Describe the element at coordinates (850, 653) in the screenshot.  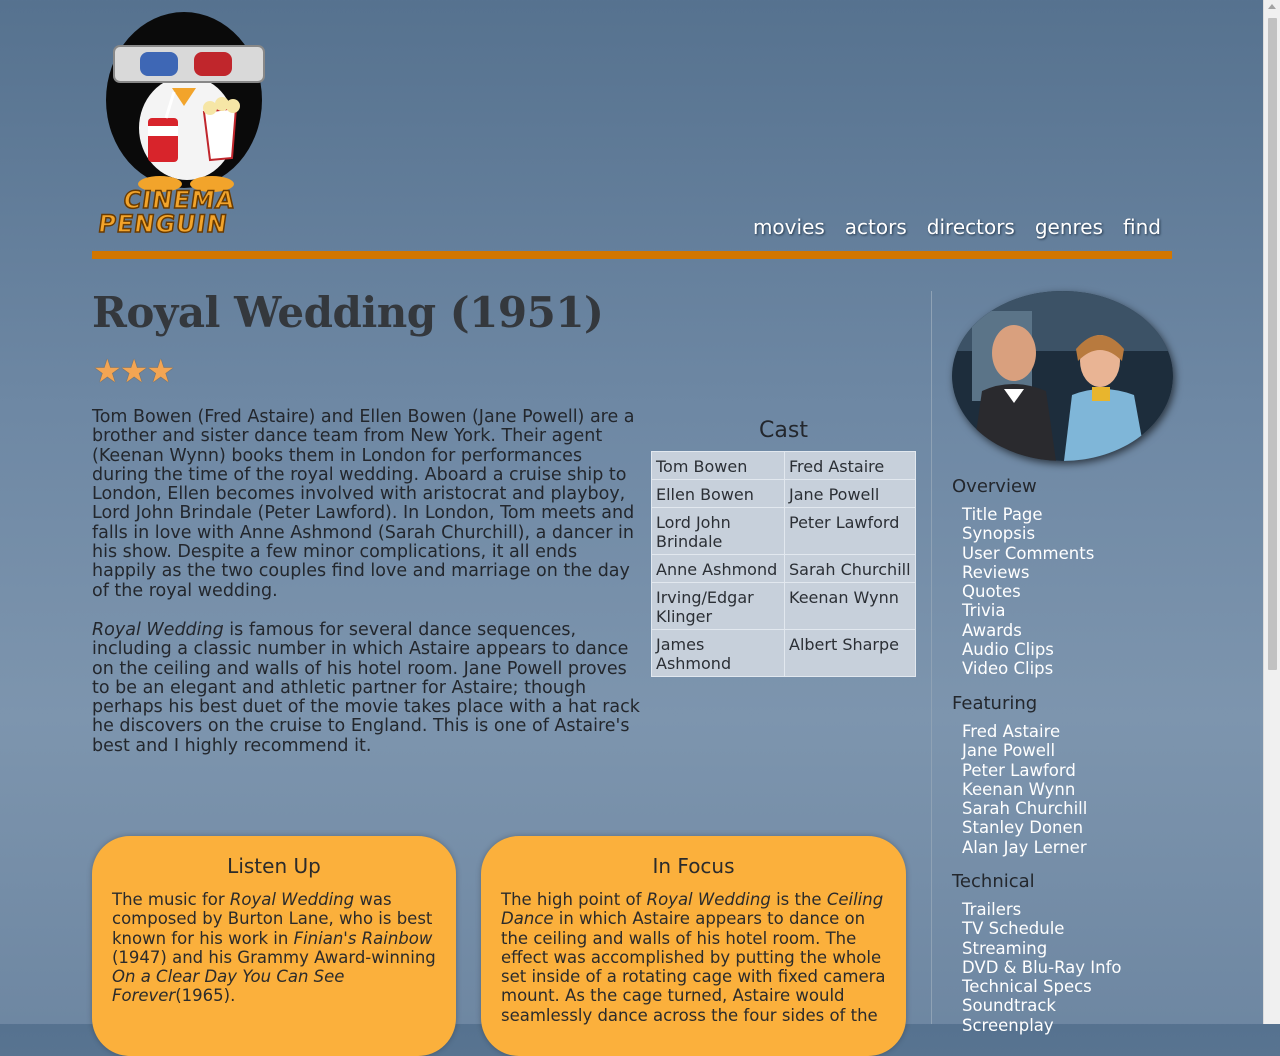
I see `actor-name: Albert Sharpe` at that location.